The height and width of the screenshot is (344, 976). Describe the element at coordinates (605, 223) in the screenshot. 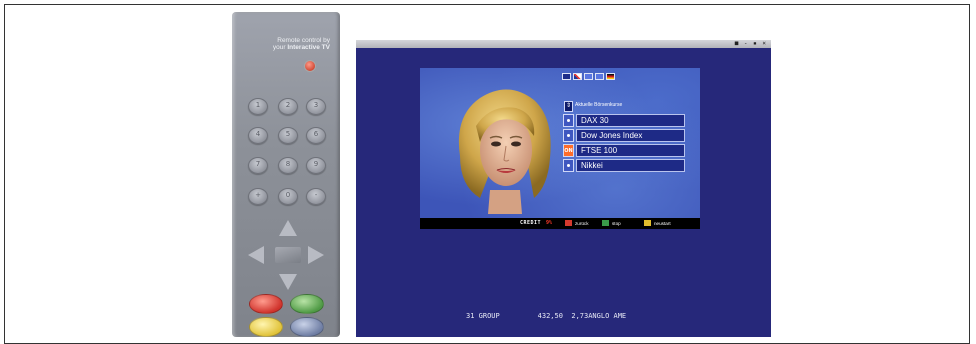

I see `green-key-icon` at that location.